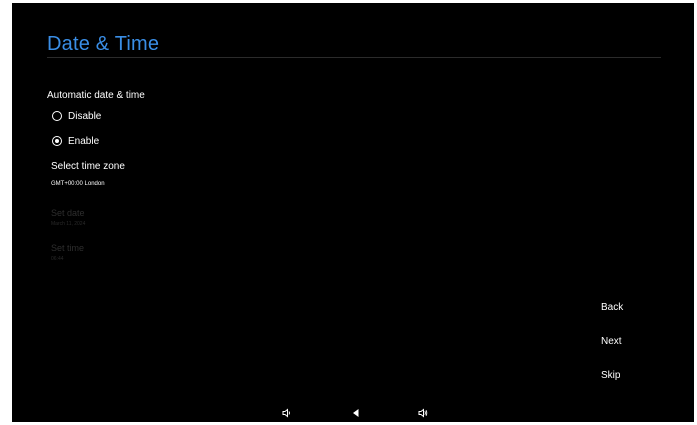  Describe the element at coordinates (68, 224) in the screenshot. I see `set-date-value: March 11, 2024` at that location.